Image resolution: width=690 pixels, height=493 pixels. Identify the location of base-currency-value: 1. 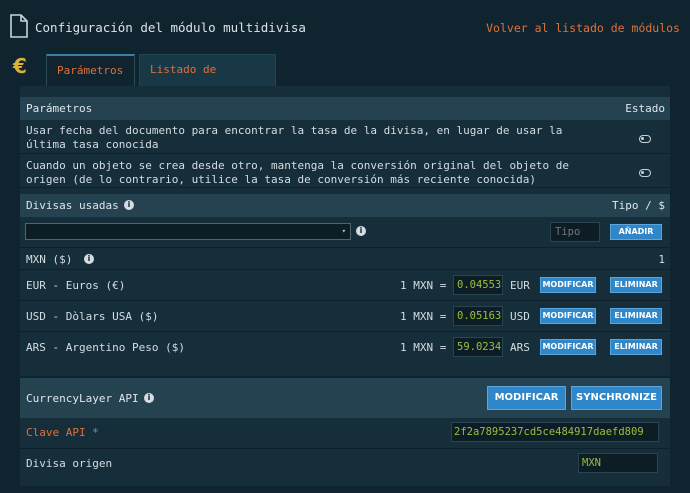
(661, 259).